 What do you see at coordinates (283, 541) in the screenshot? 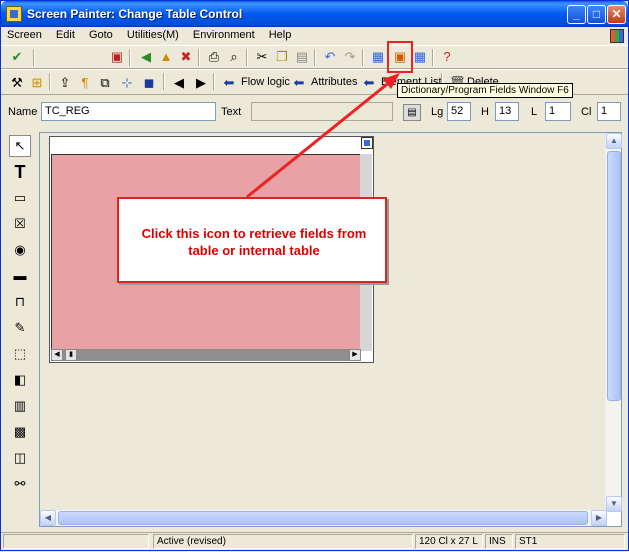
I see `status-mode: Active (revised)` at bounding box center [283, 541].